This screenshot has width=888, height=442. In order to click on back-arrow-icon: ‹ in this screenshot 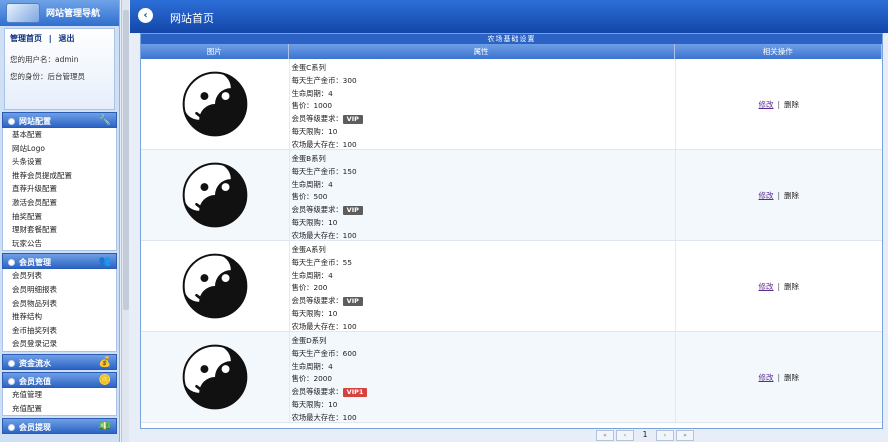, I will do `click(145, 15)`.